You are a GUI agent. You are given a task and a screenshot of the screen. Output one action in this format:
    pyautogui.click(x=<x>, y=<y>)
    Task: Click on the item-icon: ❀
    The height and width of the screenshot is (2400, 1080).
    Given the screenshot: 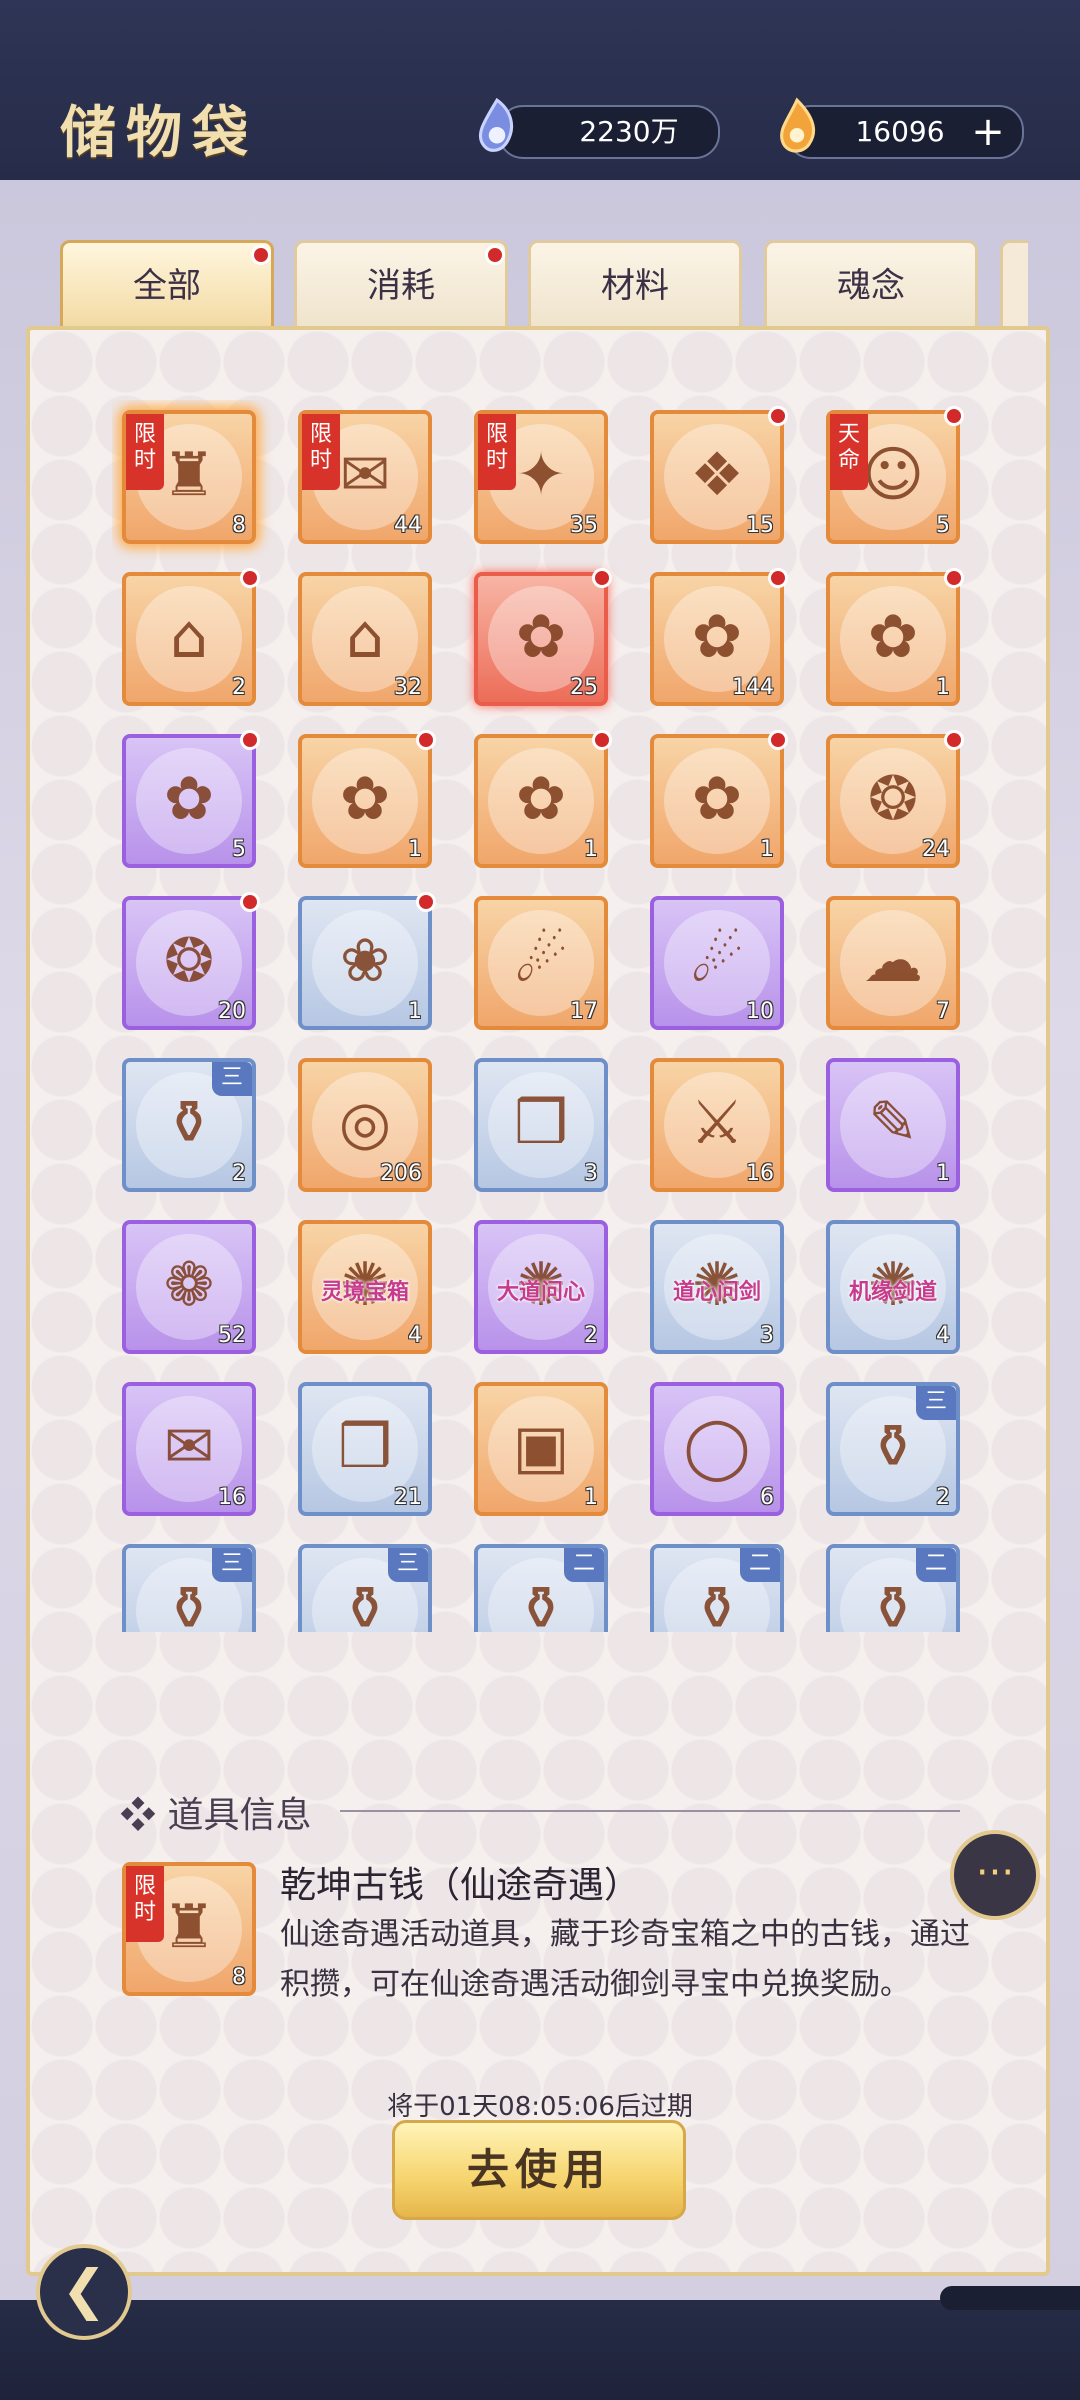 What is the action you would take?
    pyautogui.click(x=365, y=961)
    